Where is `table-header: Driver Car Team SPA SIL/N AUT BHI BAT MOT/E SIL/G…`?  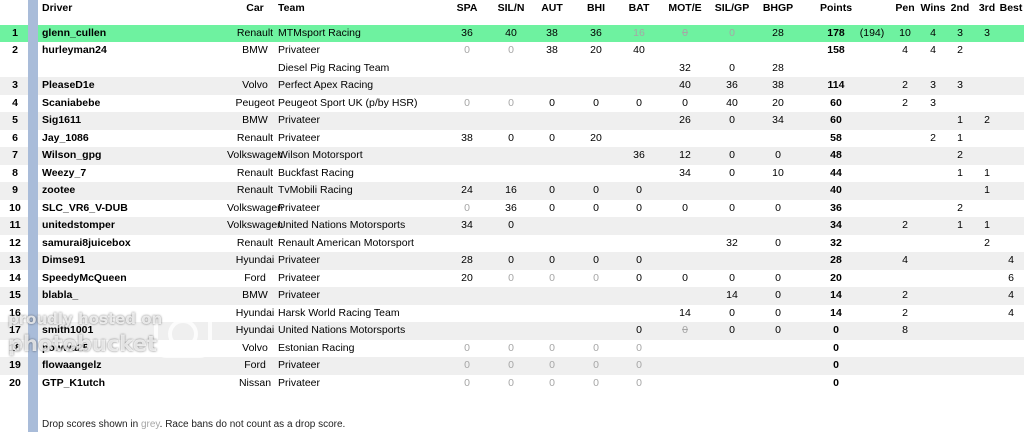
table-header: Driver Car Team SPA SIL/N AUT BHI BAT MOT/E SIL/G… is located at coordinates (512, 9).